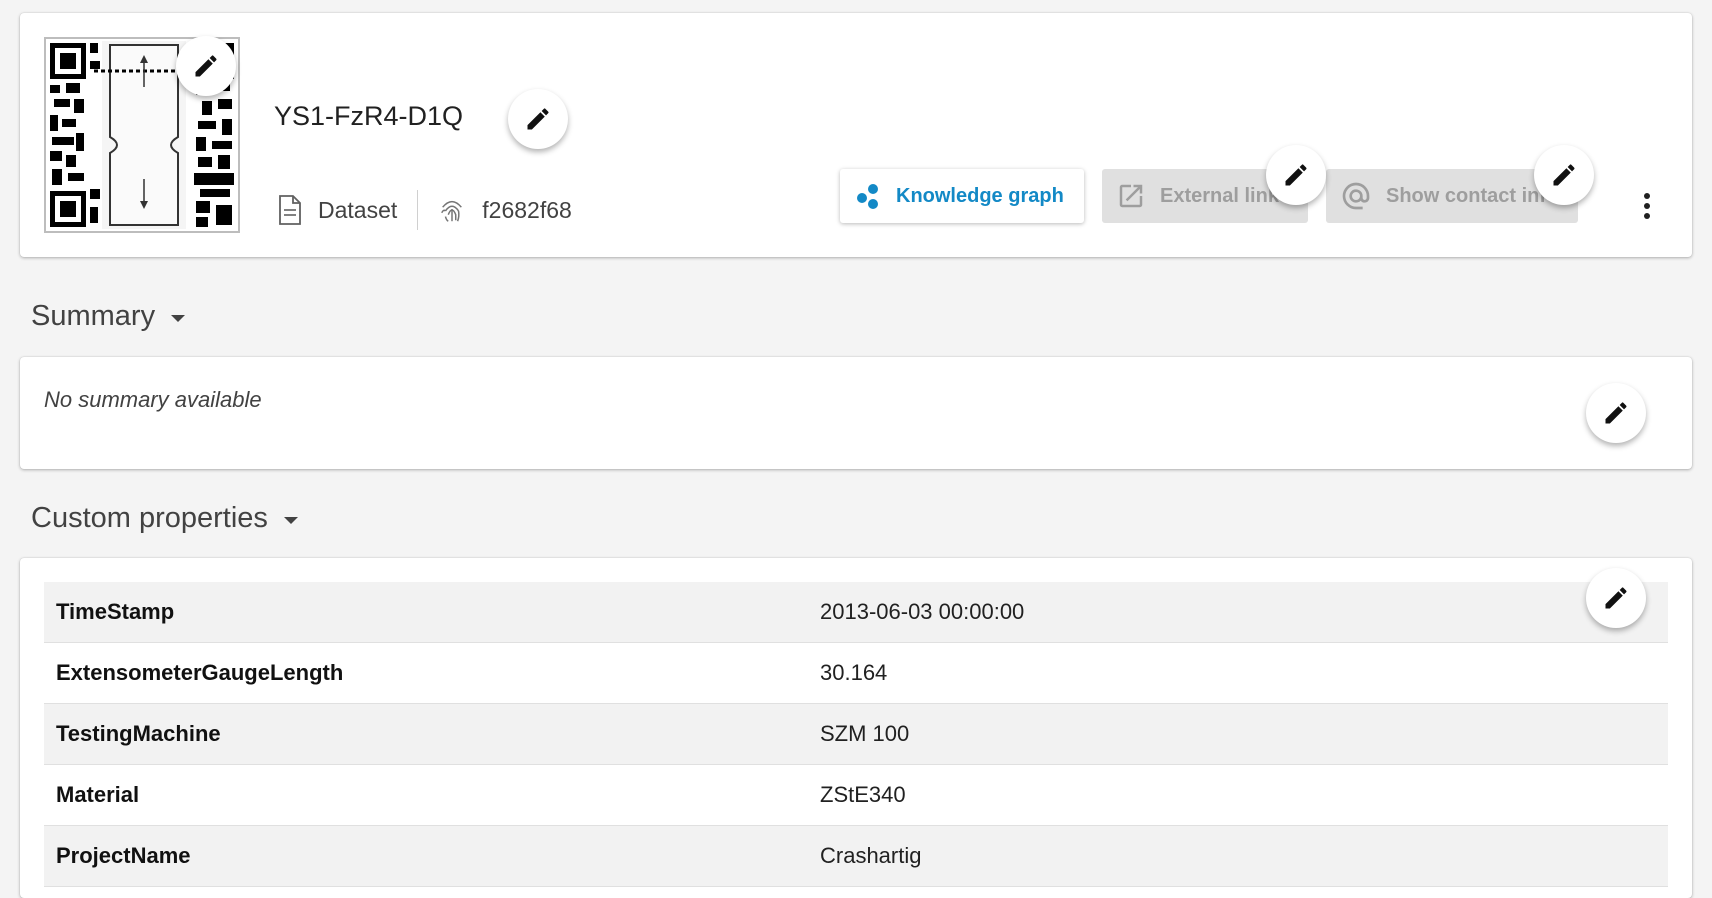 This screenshot has width=1712, height=898. What do you see at coordinates (452, 210) in the screenshot?
I see `fingerprint-icon` at bounding box center [452, 210].